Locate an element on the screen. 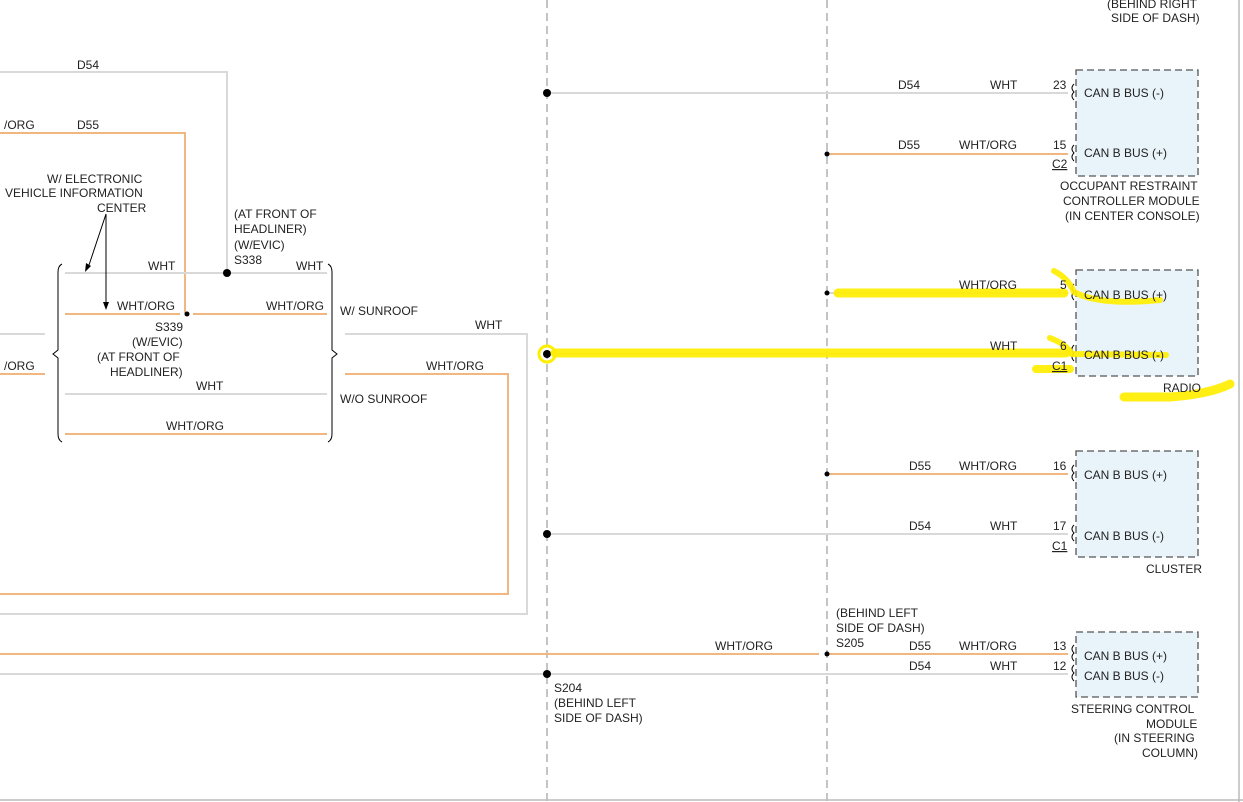 This screenshot has height=802, width=1243. splice-dot-s205-radio is located at coordinates (827, 293).